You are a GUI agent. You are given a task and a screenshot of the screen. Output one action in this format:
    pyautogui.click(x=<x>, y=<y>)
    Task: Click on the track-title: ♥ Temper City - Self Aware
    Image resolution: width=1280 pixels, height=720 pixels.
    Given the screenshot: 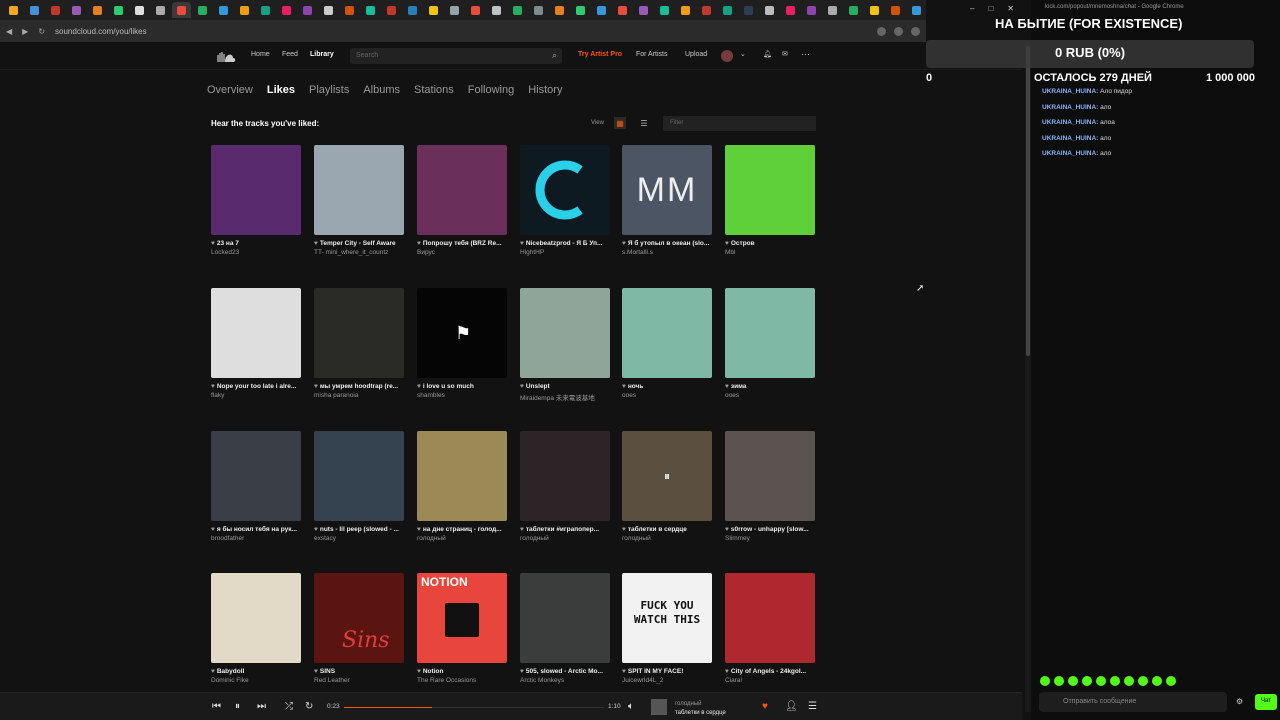 What is the action you would take?
    pyautogui.click(x=359, y=243)
    